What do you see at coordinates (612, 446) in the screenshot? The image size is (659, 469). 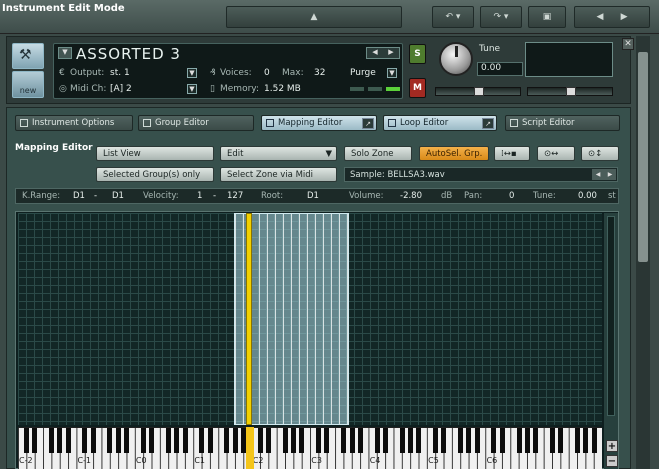 I see `zoom-in-button: +` at bounding box center [612, 446].